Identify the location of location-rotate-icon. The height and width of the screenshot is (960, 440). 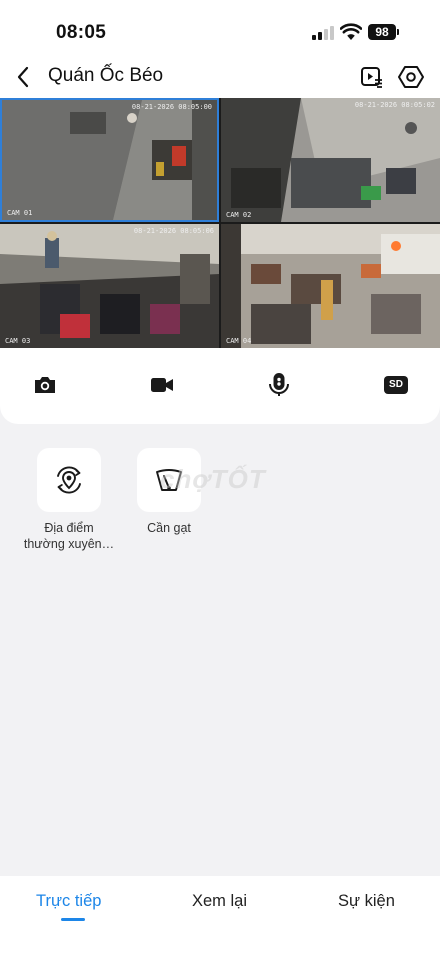
(69, 480).